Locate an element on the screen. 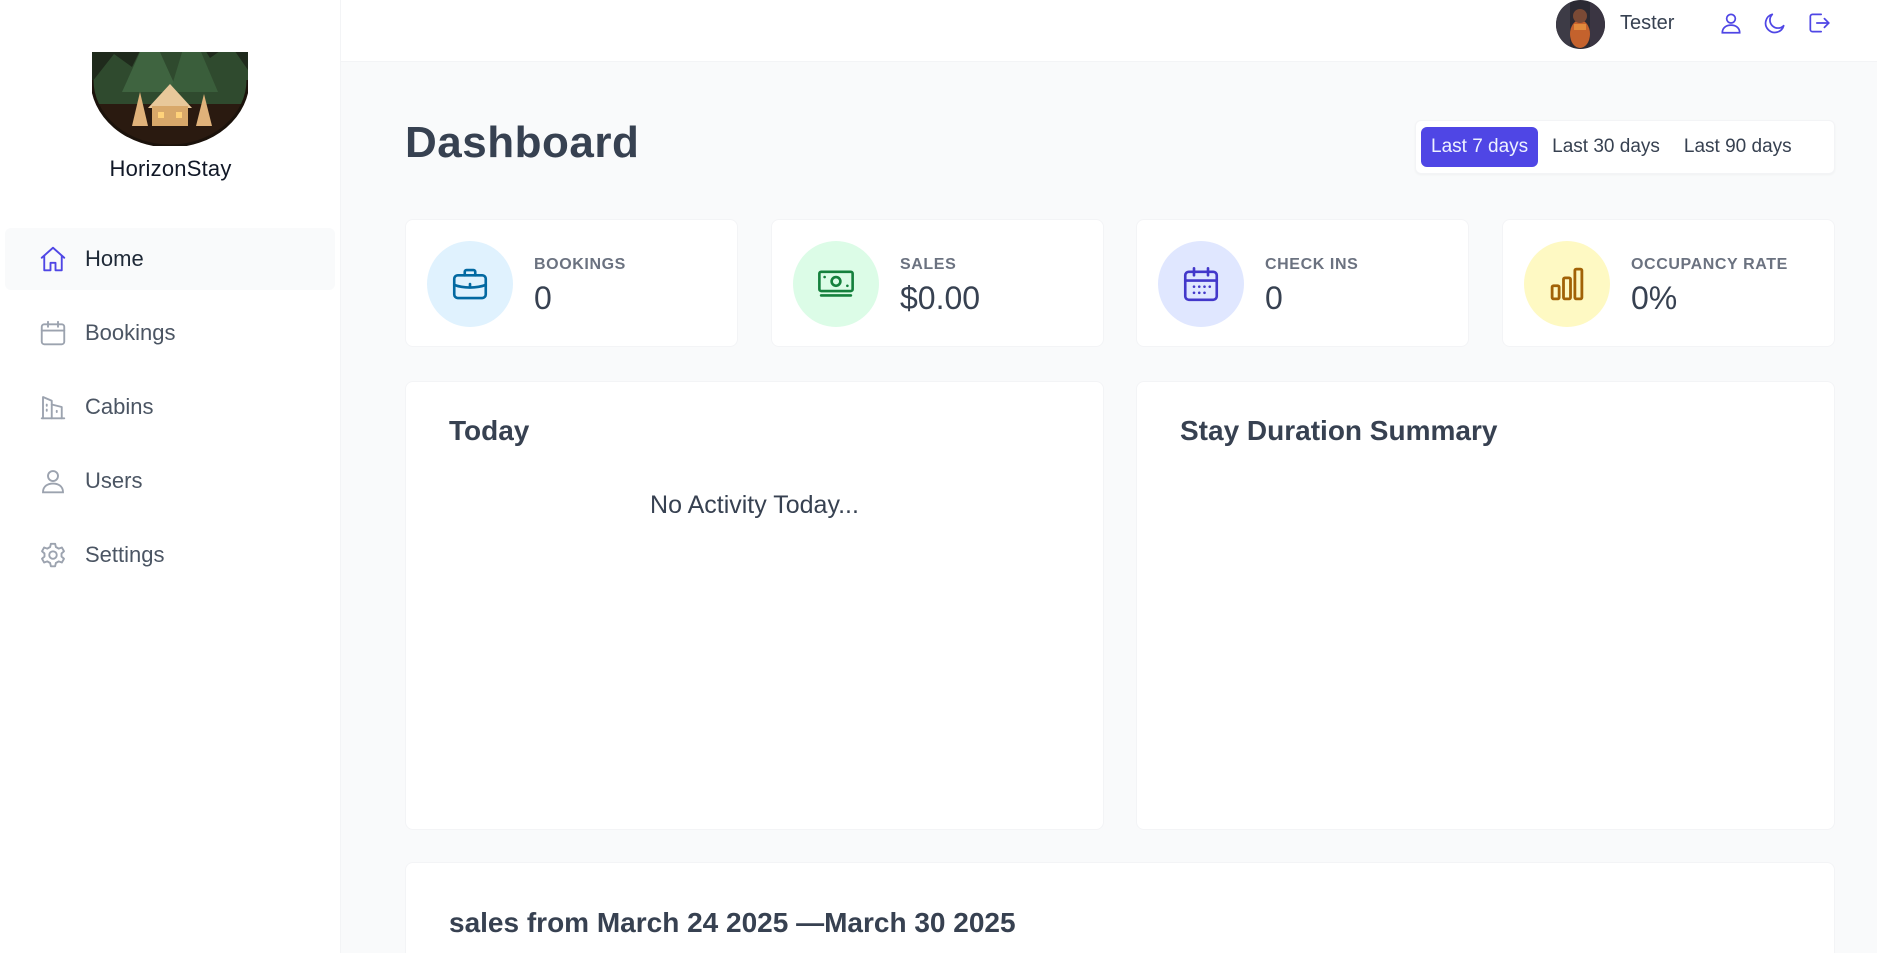 The height and width of the screenshot is (953, 1877). logout-icon is located at coordinates (1819, 25).